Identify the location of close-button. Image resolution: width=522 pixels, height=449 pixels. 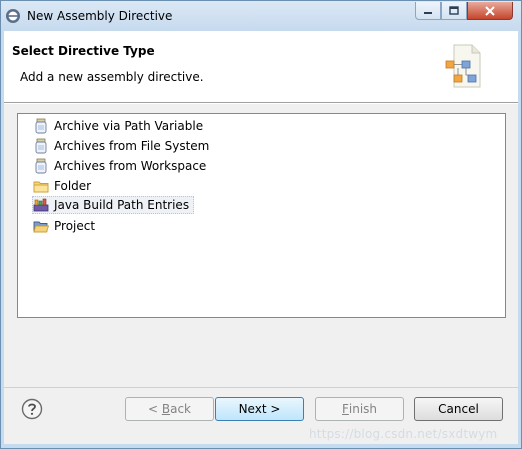
(490, 11).